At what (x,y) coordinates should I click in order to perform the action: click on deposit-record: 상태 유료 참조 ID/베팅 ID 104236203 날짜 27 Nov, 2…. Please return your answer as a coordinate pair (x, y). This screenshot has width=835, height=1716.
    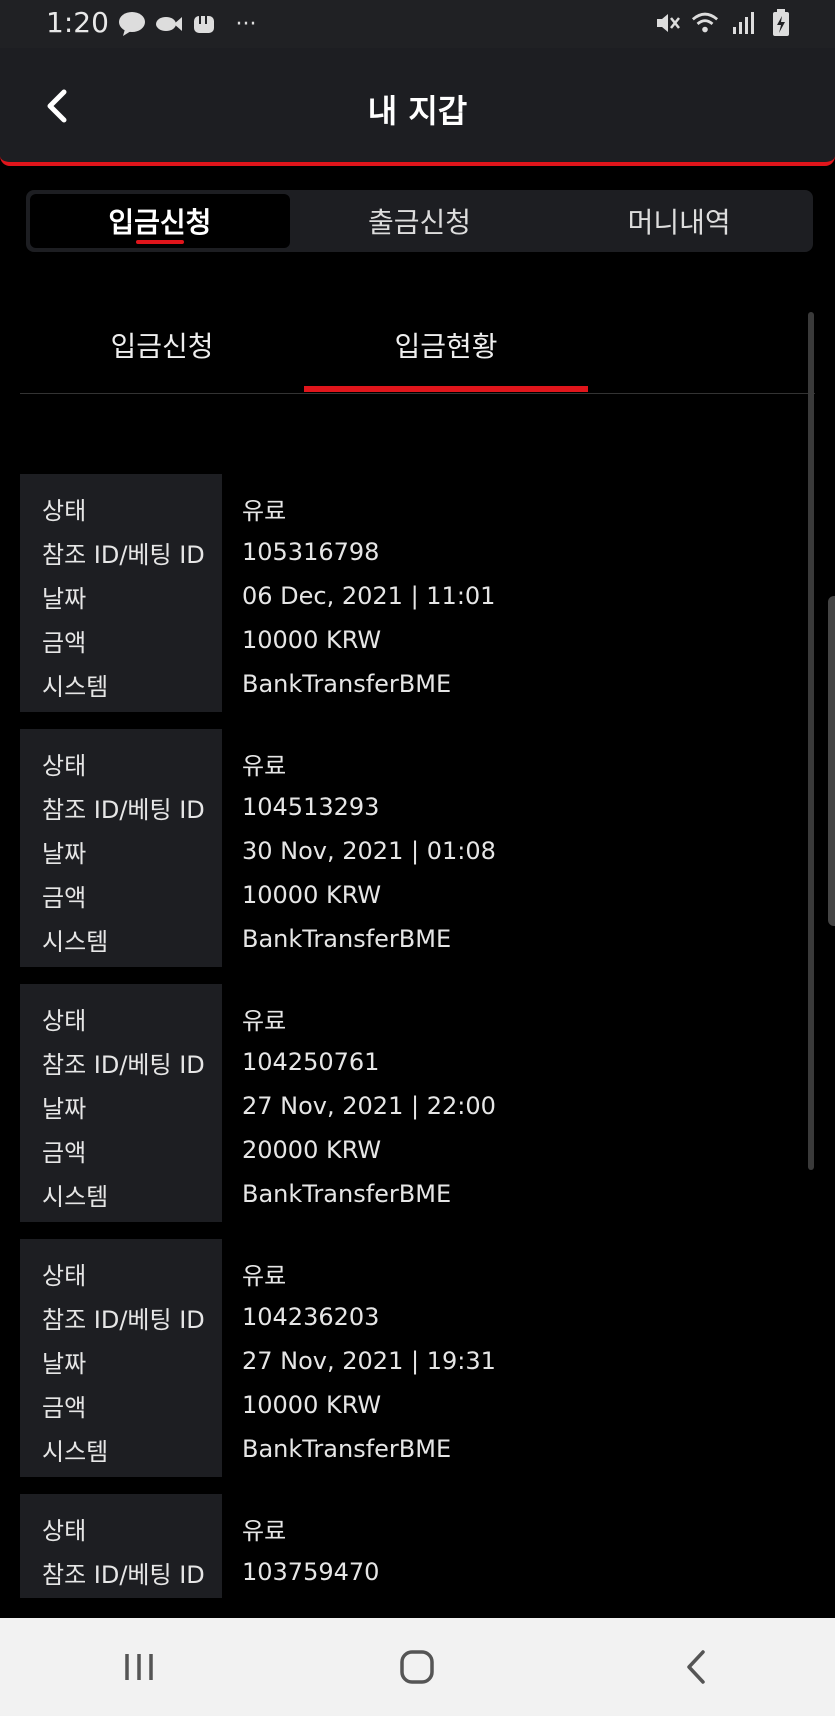
    Looking at the image, I should click on (410, 1358).